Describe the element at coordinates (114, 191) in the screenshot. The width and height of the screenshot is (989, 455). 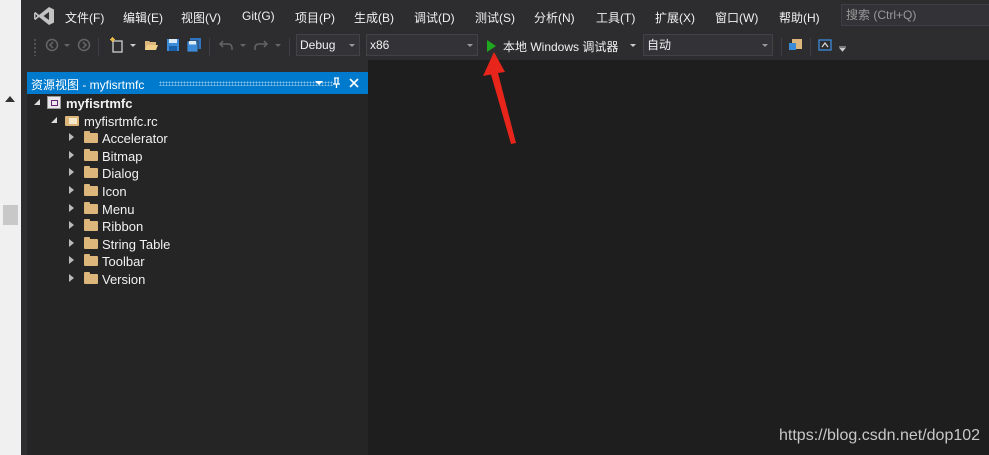
I see `tree-label: Icon` at that location.